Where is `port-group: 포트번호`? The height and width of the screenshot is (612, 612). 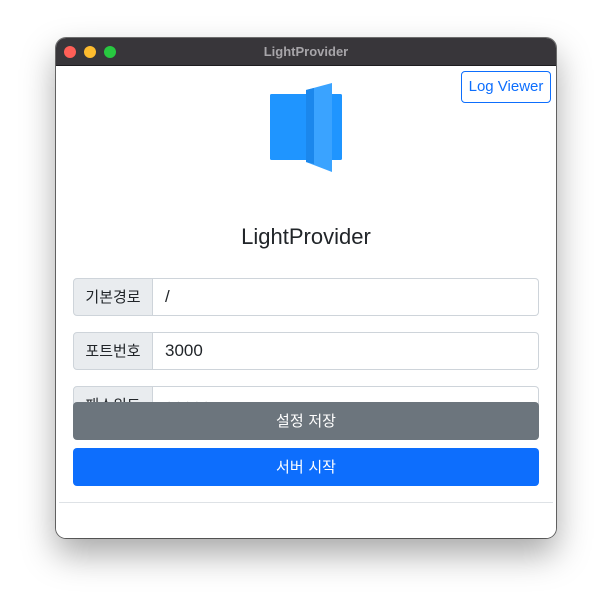 port-group: 포트번호 is located at coordinates (306, 351).